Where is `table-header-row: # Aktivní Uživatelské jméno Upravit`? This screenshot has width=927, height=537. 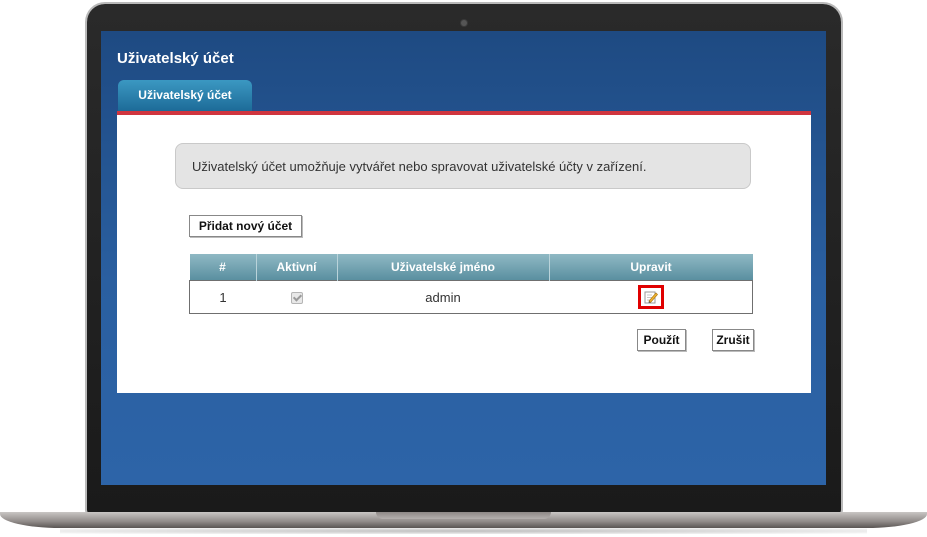
table-header-row: # Aktivní Uživatelské jméno Upravit is located at coordinates (471, 267).